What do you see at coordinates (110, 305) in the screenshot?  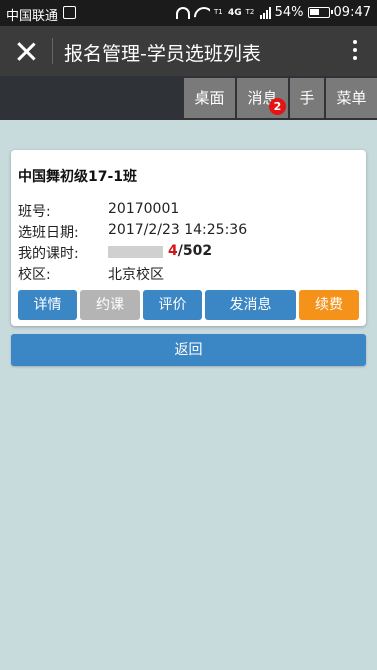 I see `book-lesson-button: 约课` at bounding box center [110, 305].